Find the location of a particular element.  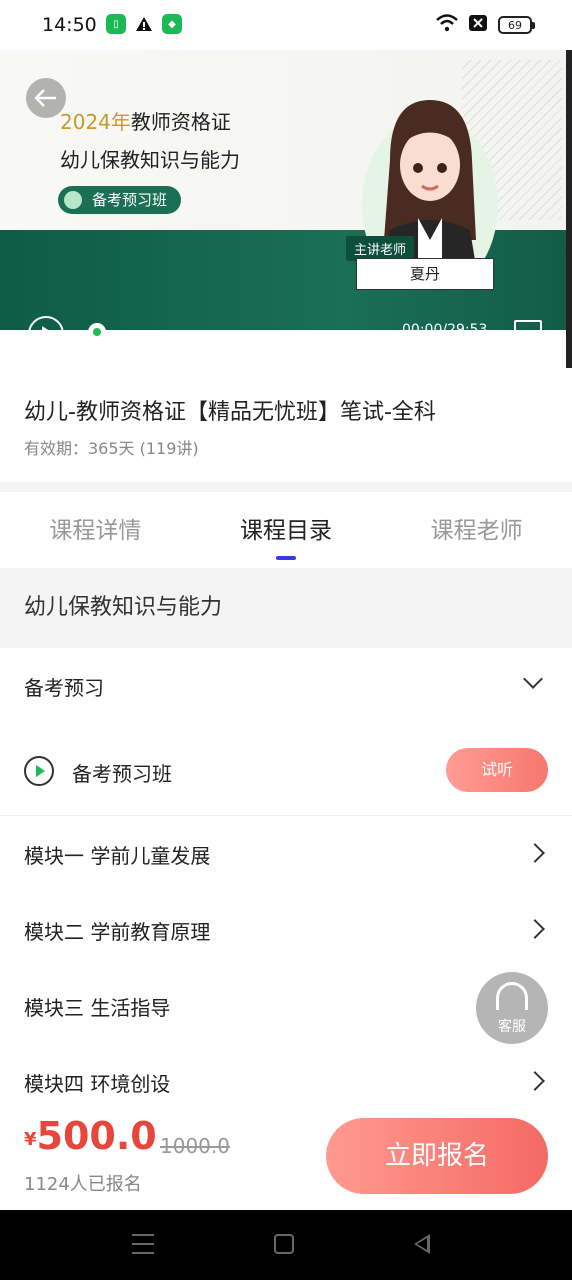

section-divider is located at coordinates (286, 487).